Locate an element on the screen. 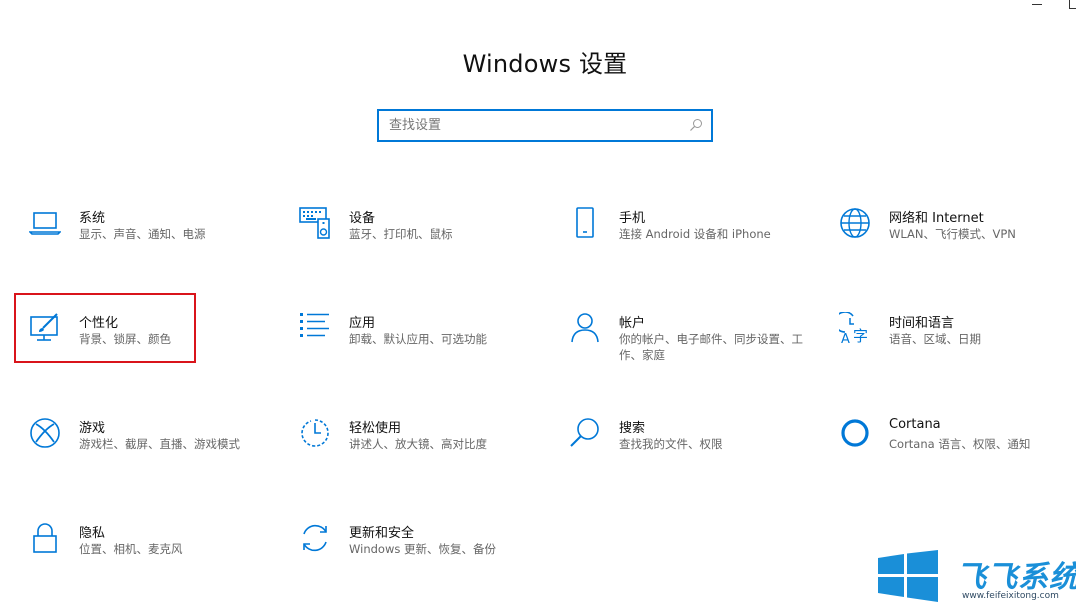 The height and width of the screenshot is (606, 1076). tile-description: 卸载、默认应用、可选功能 is located at coordinates (418, 339).